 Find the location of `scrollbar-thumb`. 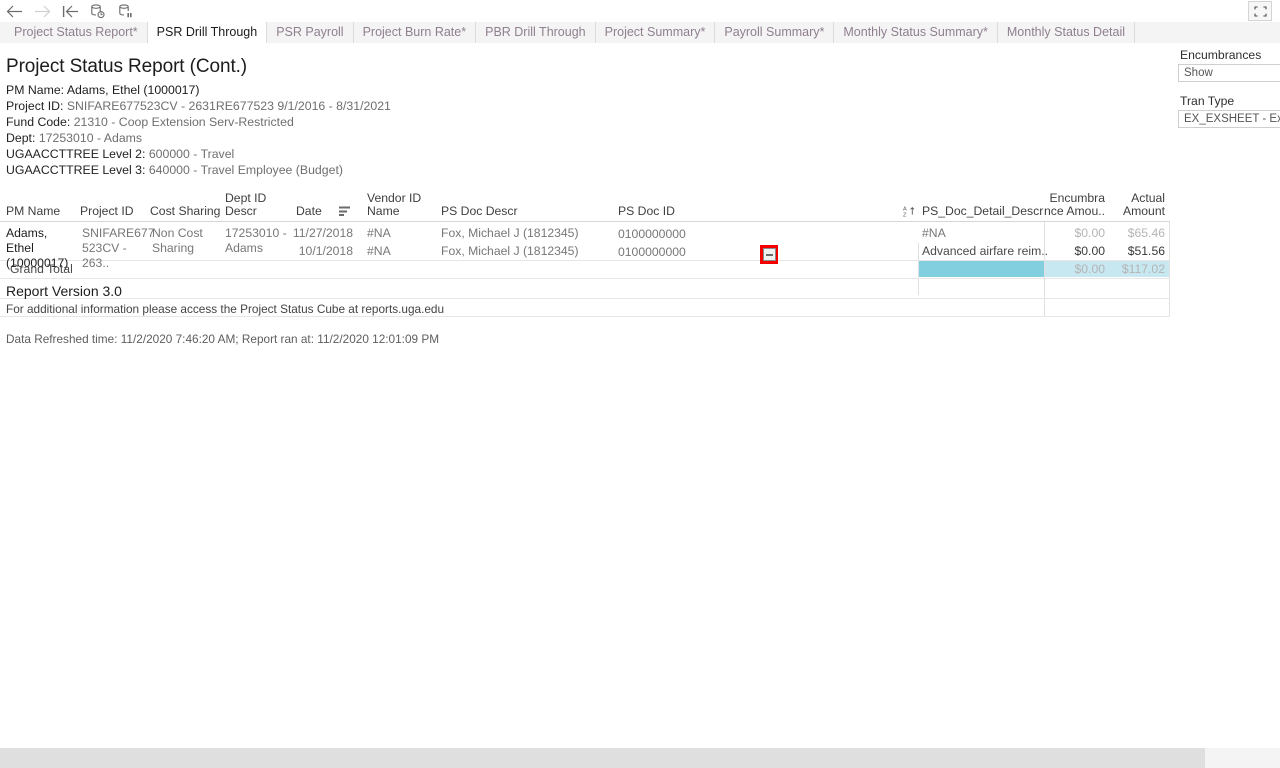

scrollbar-thumb is located at coordinates (602, 758).